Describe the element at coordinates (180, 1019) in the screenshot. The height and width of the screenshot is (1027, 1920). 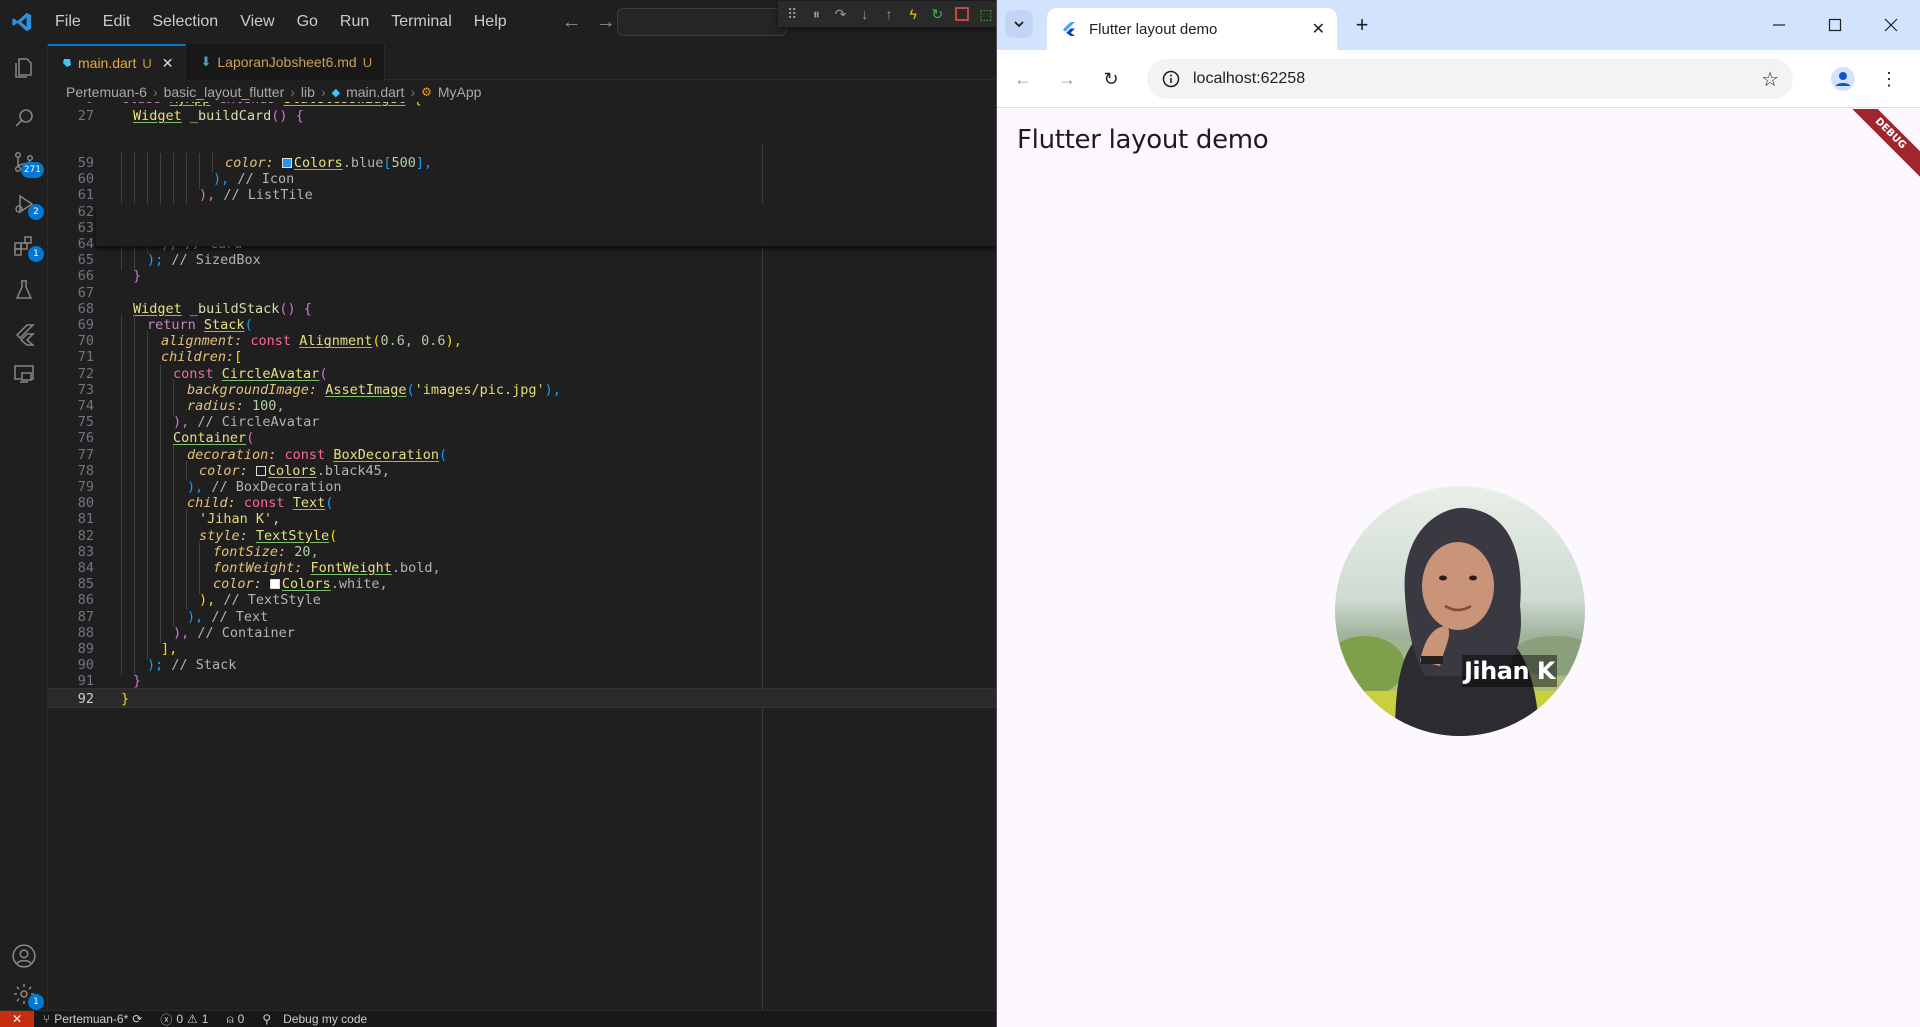
I see `error-count: 0` at that location.